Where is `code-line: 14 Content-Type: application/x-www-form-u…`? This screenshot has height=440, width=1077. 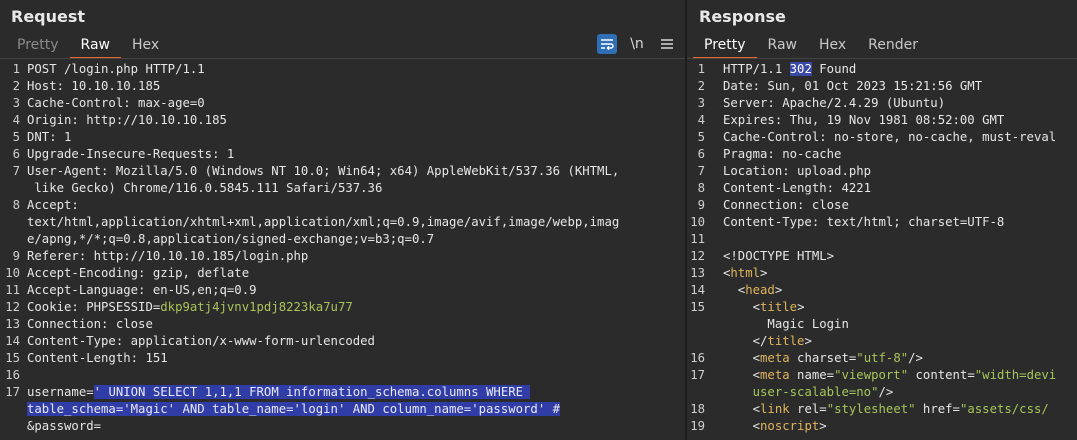
code-line: 14 Content-Type: application/x-www-form-u… is located at coordinates (342, 341).